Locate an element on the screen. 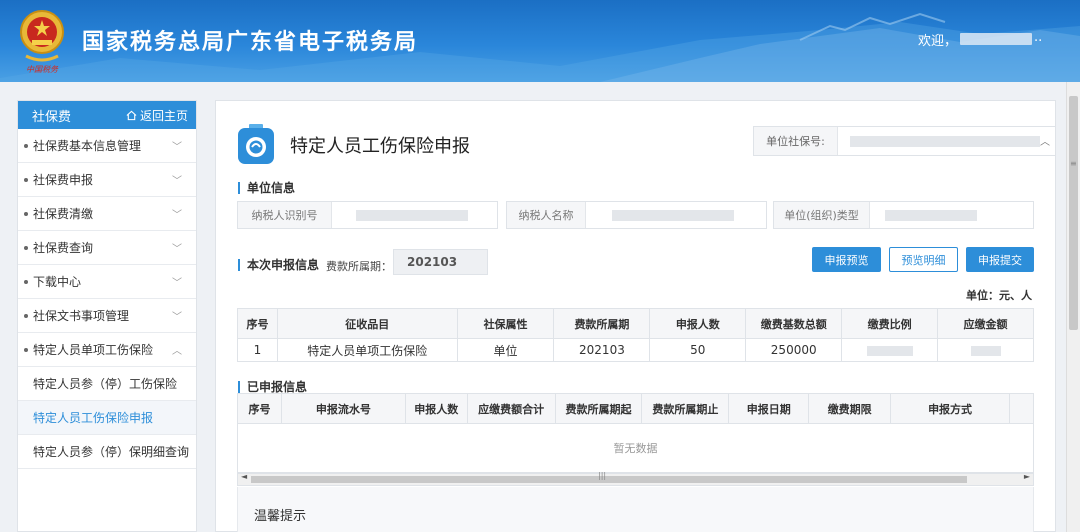  tips-panel: 温馨提示 is located at coordinates (635, 509).